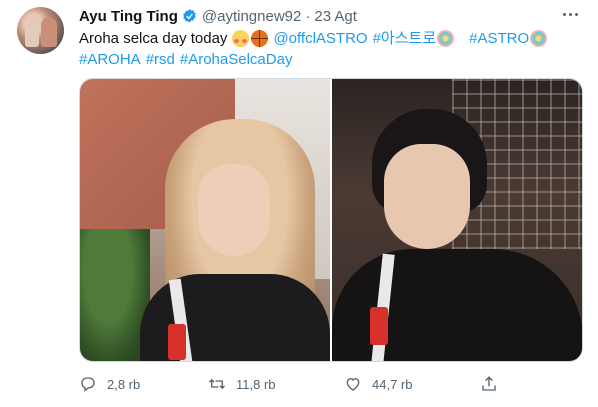  I want to click on more-options-icon, so click(570, 14).